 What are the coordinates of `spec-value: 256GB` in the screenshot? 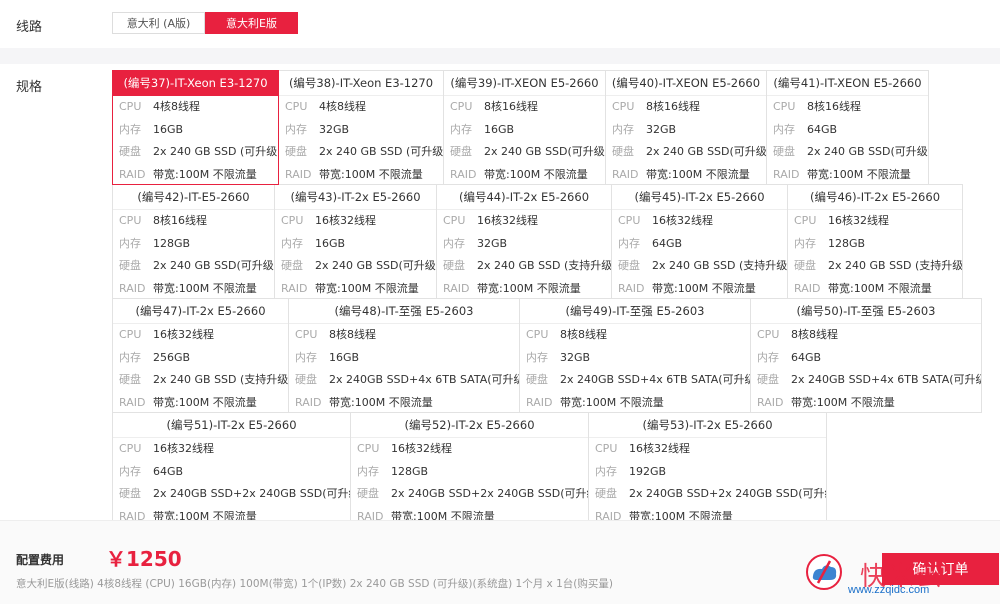 It's located at (172, 357).